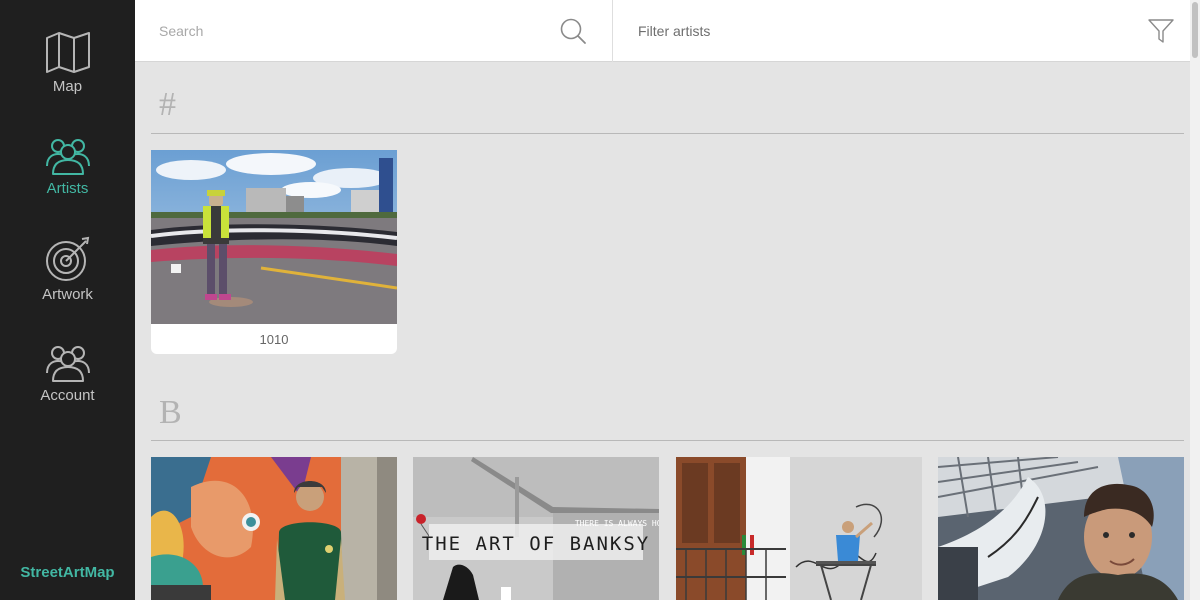 This screenshot has height=600, width=1200. I want to click on map-icon, so click(67, 52).